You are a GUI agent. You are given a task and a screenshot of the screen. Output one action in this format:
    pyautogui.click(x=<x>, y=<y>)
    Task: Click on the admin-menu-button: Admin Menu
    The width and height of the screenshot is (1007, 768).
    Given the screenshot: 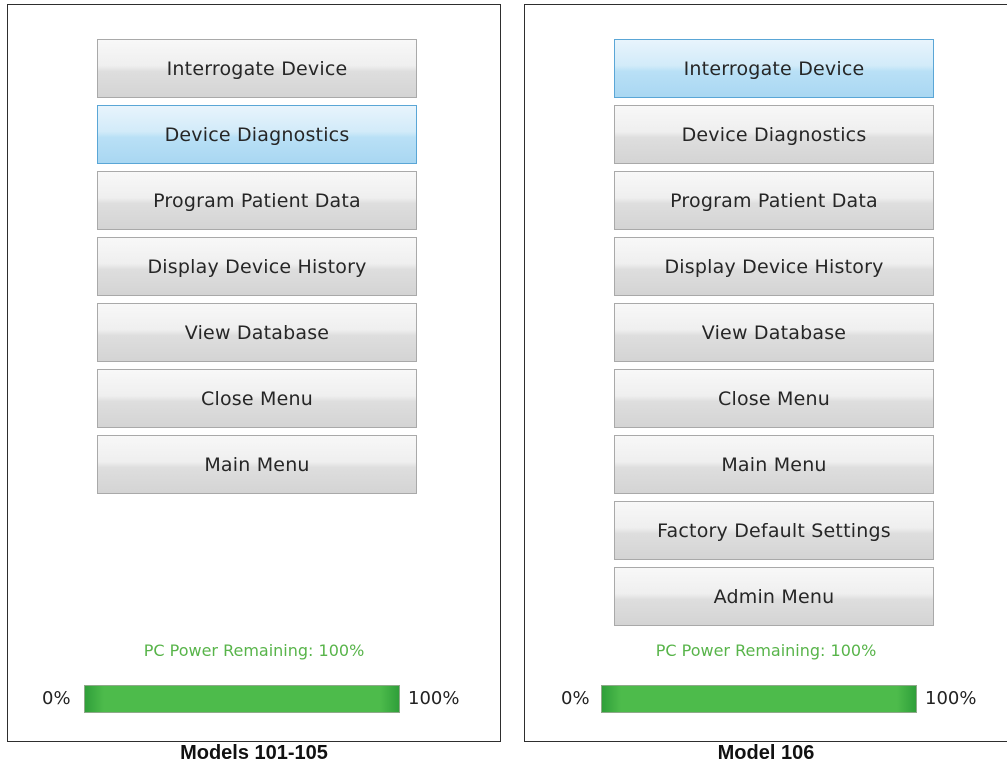 What is the action you would take?
    pyautogui.click(x=774, y=596)
    